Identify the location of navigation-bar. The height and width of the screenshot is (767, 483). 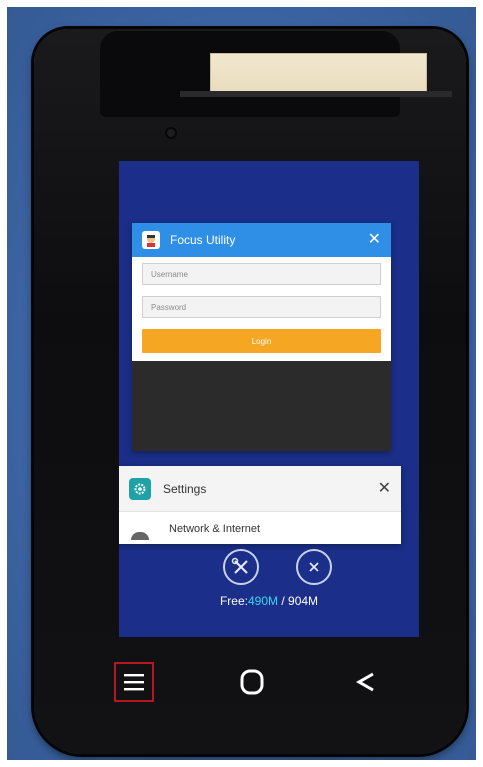
(250, 684).